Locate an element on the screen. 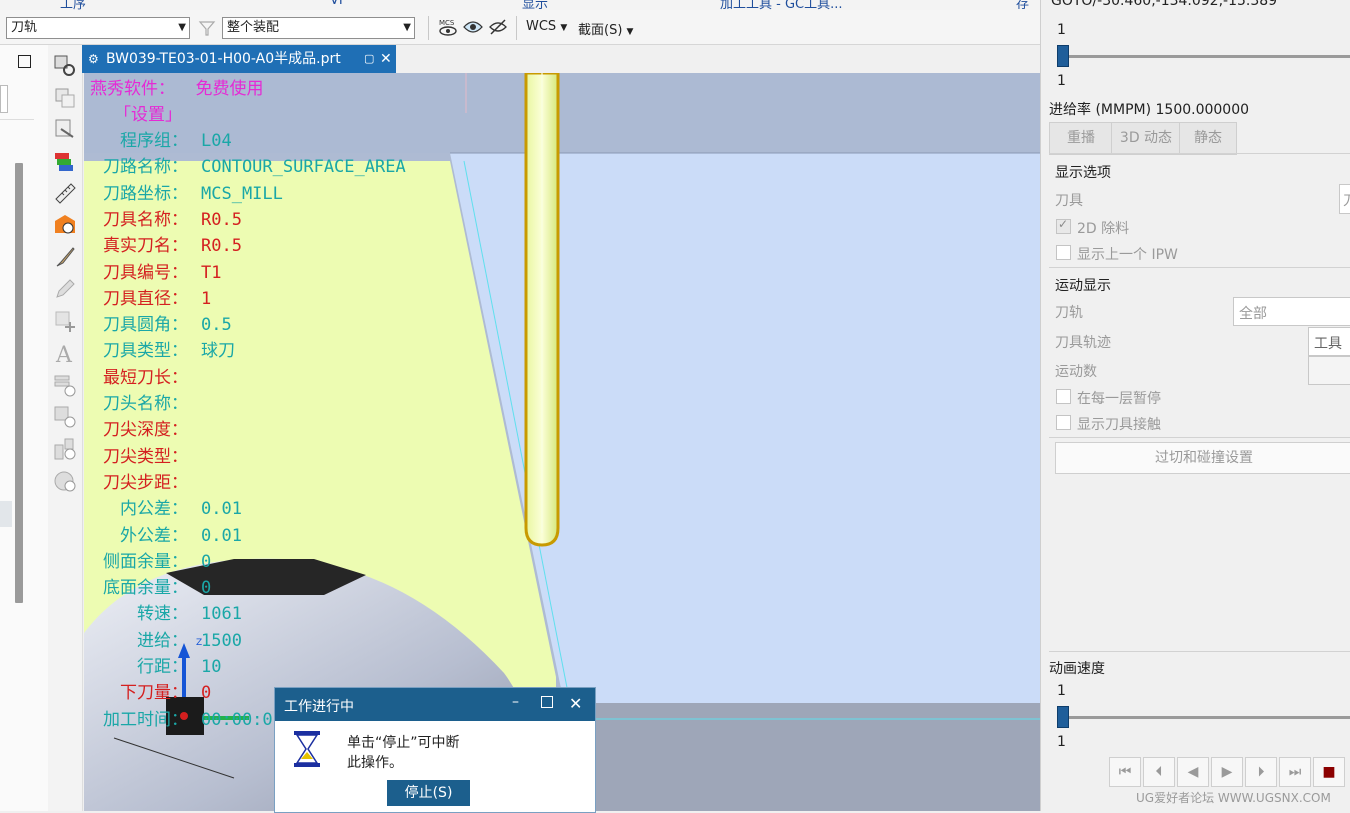 The image size is (1350, 813). overlay-title: 燕秀软件： 免费使用 is located at coordinates (177, 89).